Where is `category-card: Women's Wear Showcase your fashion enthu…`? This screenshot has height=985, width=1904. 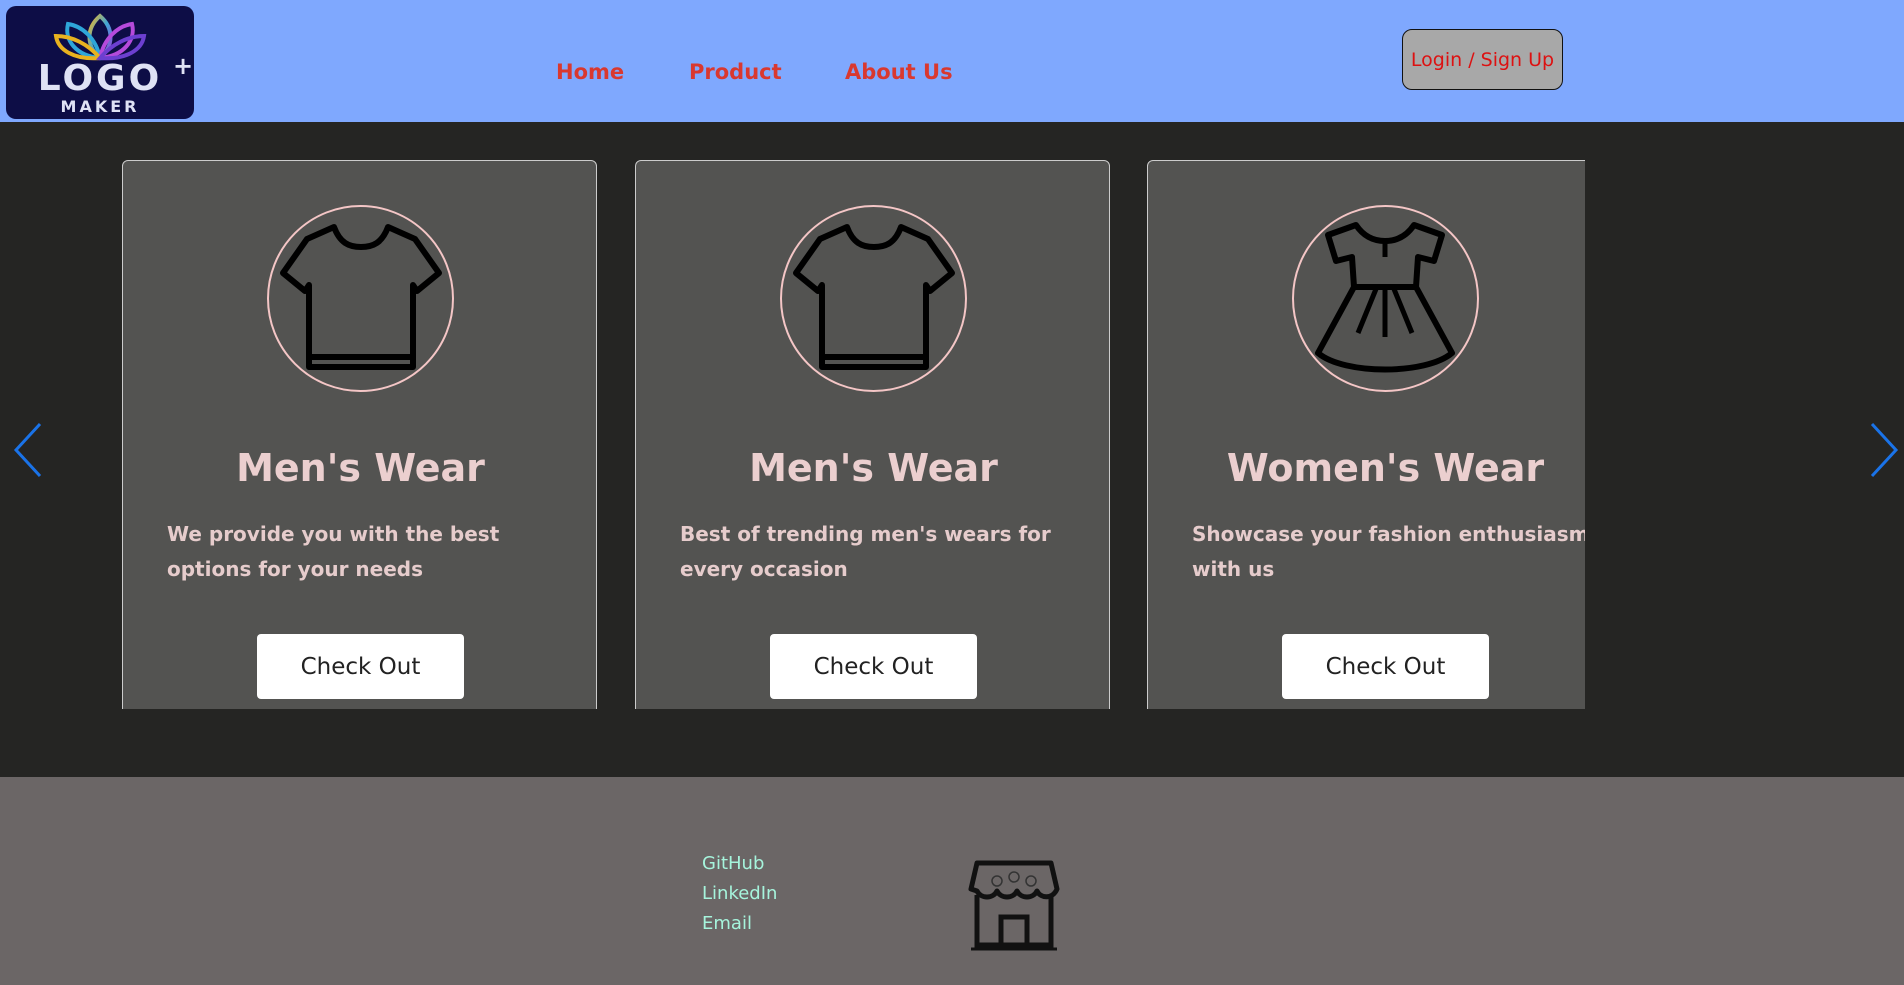 category-card: Women's Wear Showcase your fashion enthu… is located at coordinates (1366, 434).